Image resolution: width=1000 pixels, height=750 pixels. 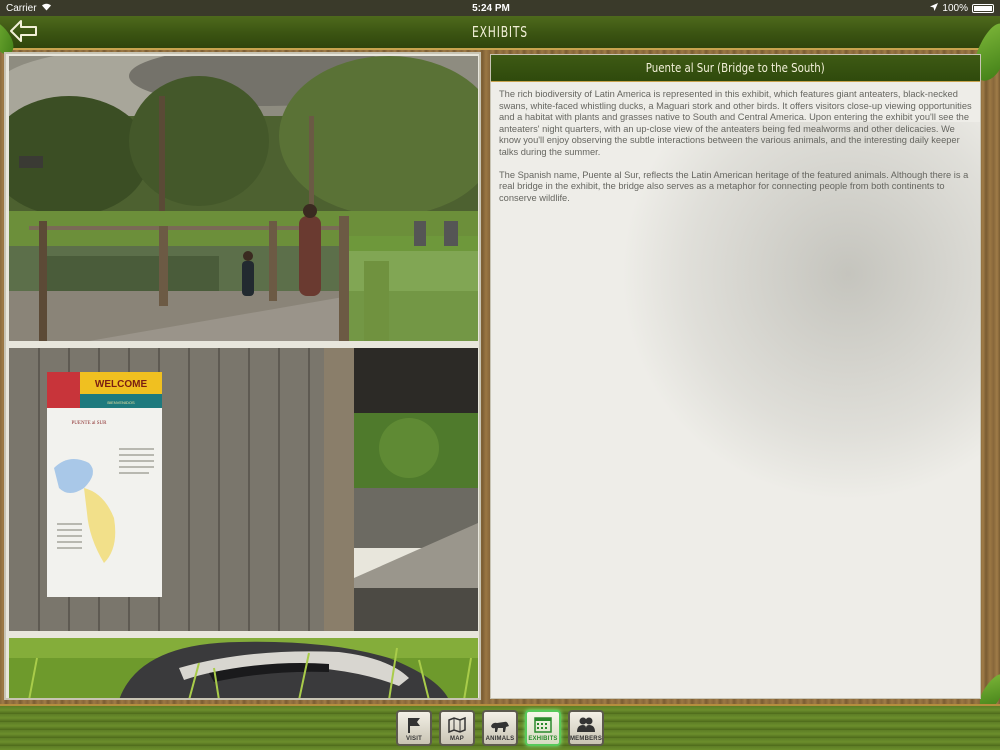 I want to click on tab-visit: VISIT, so click(x=414, y=728).